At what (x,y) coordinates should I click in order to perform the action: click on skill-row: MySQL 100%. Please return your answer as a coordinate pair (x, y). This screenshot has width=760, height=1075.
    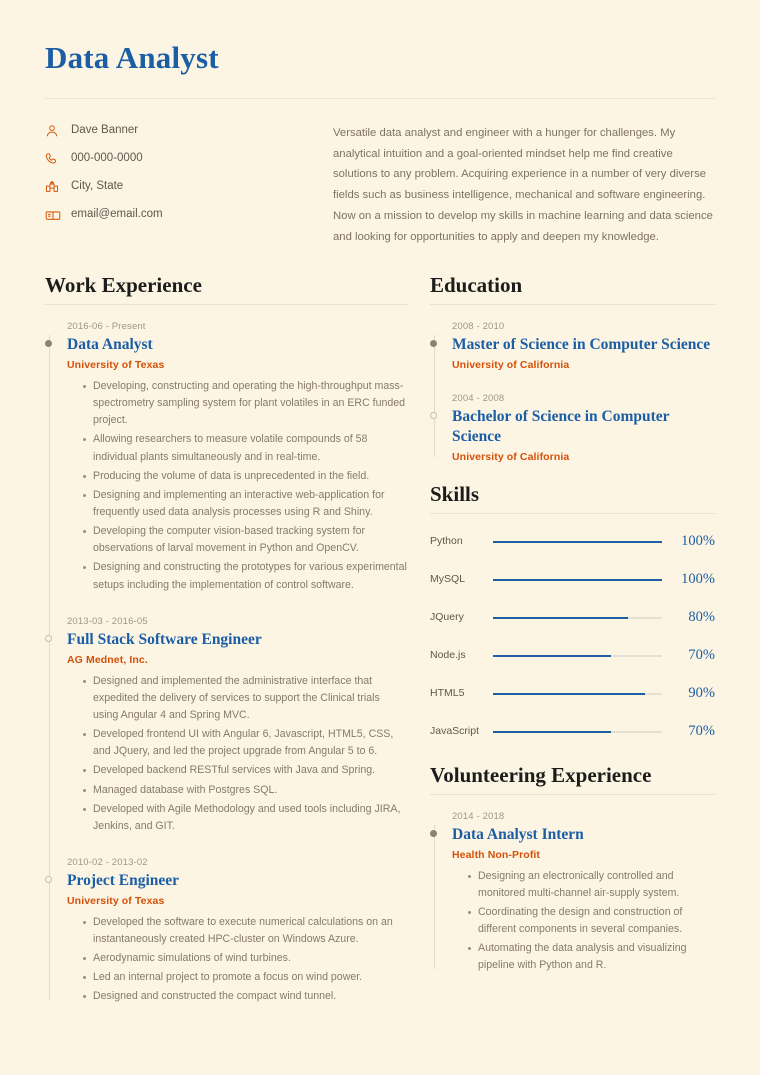
    Looking at the image, I should click on (572, 580).